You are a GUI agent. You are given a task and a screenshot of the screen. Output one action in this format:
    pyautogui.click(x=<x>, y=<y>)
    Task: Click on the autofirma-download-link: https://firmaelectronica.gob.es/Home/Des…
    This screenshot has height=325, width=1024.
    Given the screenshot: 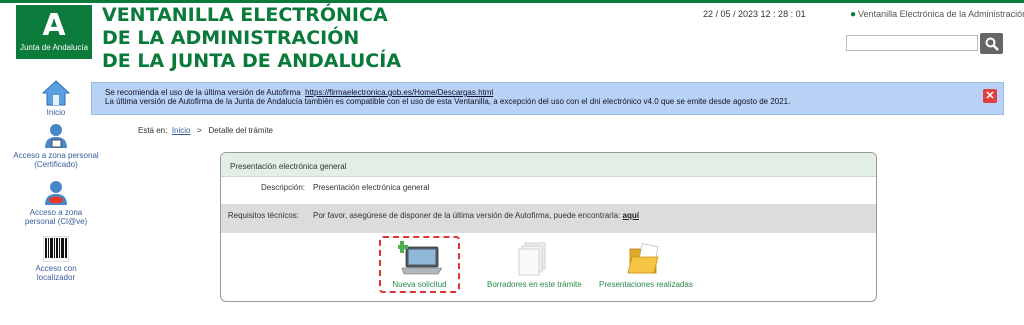 What is the action you would take?
    pyautogui.click(x=399, y=92)
    